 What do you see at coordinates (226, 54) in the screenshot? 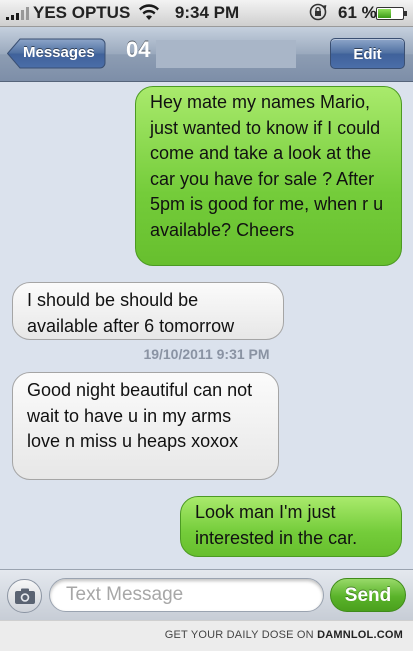
I see `redacted-phone-number` at bounding box center [226, 54].